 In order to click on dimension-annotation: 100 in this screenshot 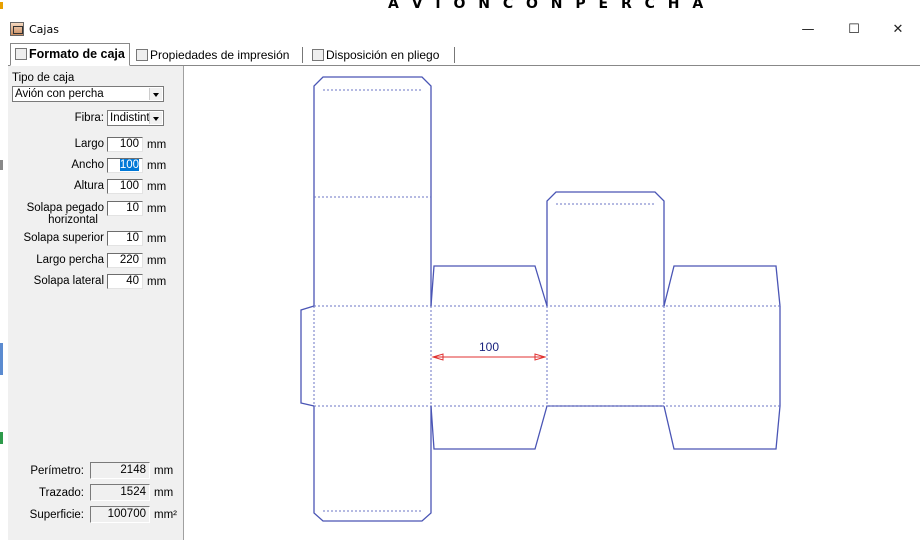, I will do `click(489, 350)`.